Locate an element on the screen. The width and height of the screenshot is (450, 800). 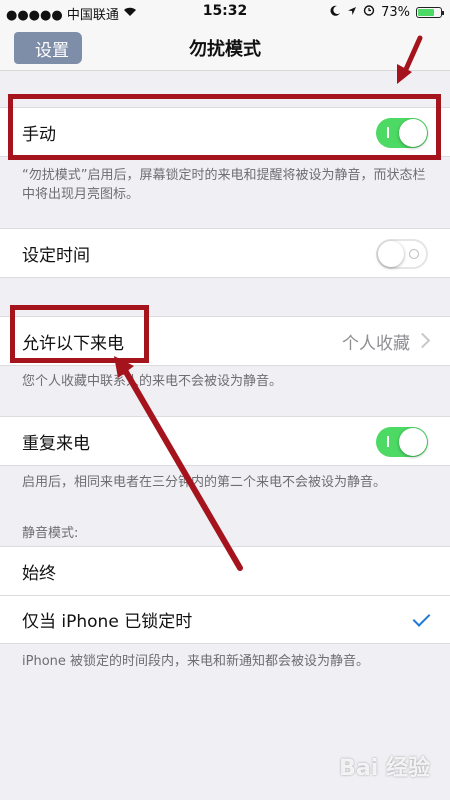
annotation-arrow-top-right is located at coordinates (410, 59).